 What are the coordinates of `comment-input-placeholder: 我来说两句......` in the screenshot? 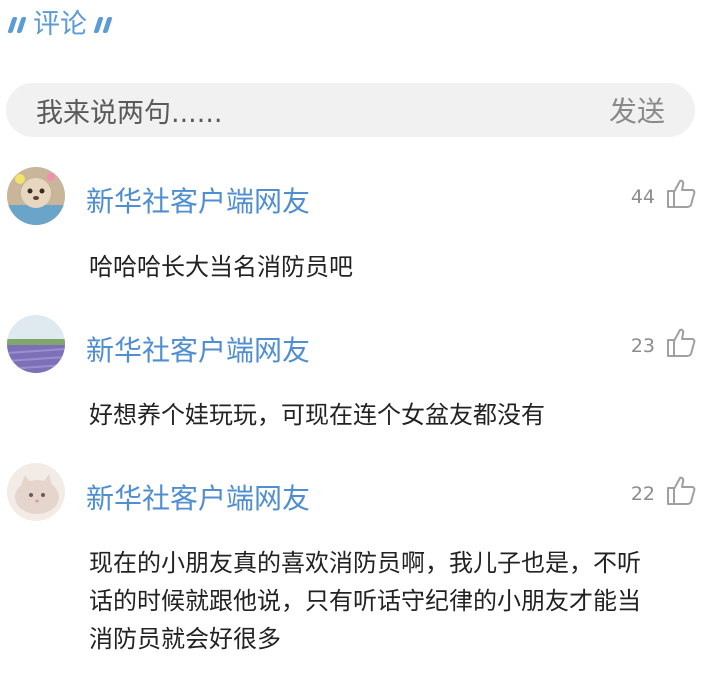 It's located at (129, 110).